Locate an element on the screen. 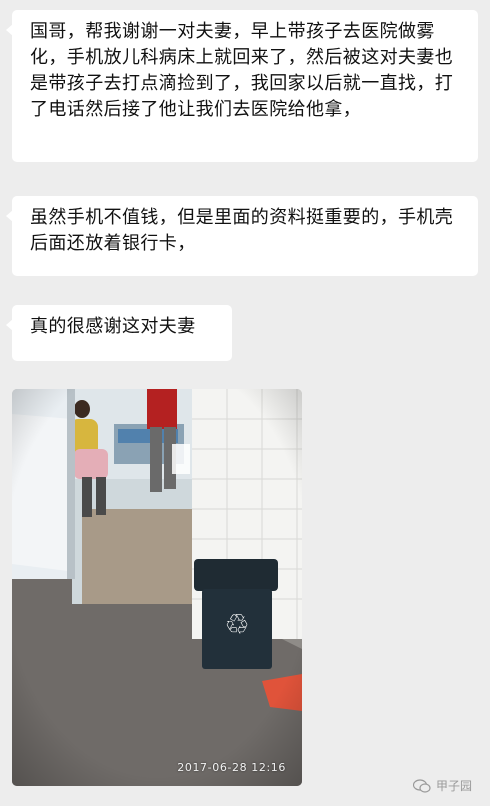  watermark-text: 甲子园 is located at coordinates (453, 786).